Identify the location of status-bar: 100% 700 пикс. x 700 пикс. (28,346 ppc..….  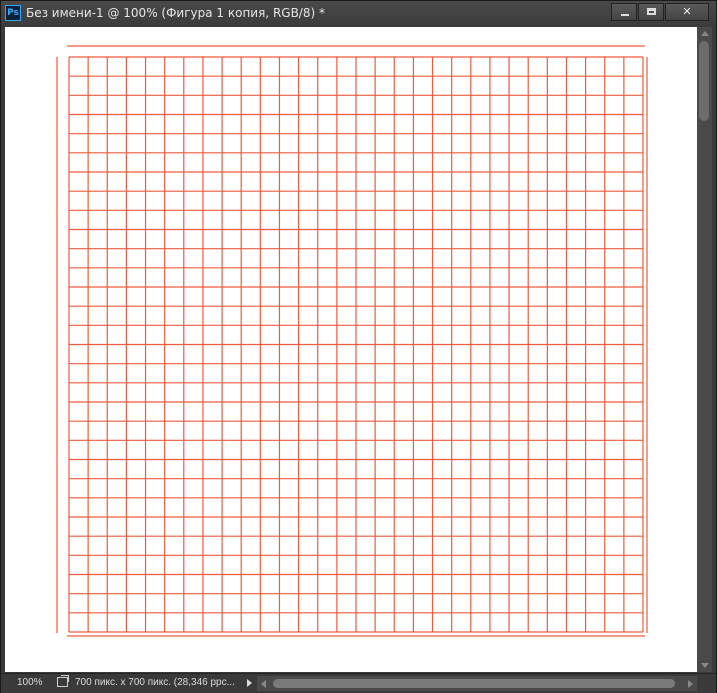
(358, 683).